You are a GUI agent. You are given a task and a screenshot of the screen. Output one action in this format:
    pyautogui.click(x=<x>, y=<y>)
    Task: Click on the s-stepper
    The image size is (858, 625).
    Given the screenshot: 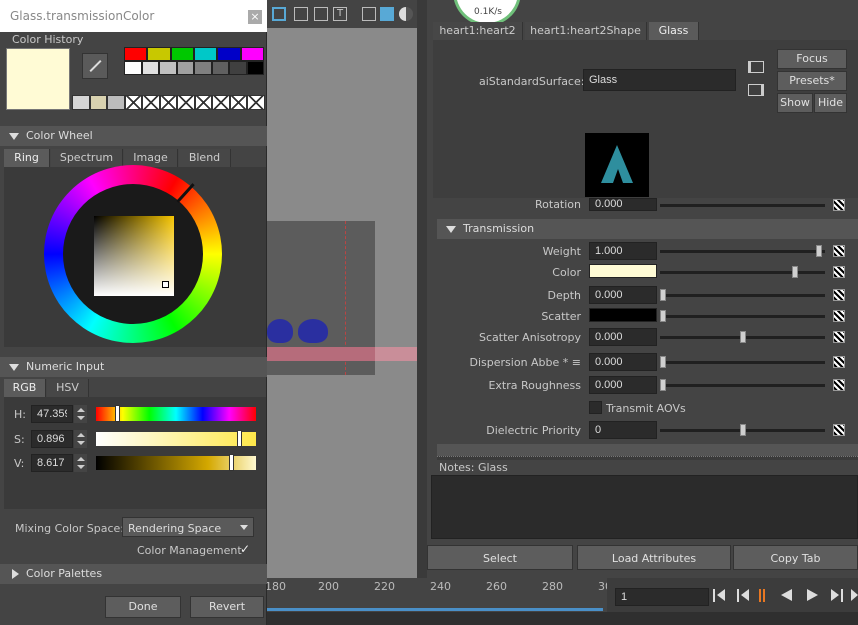 What is the action you would take?
    pyautogui.click(x=80, y=439)
    